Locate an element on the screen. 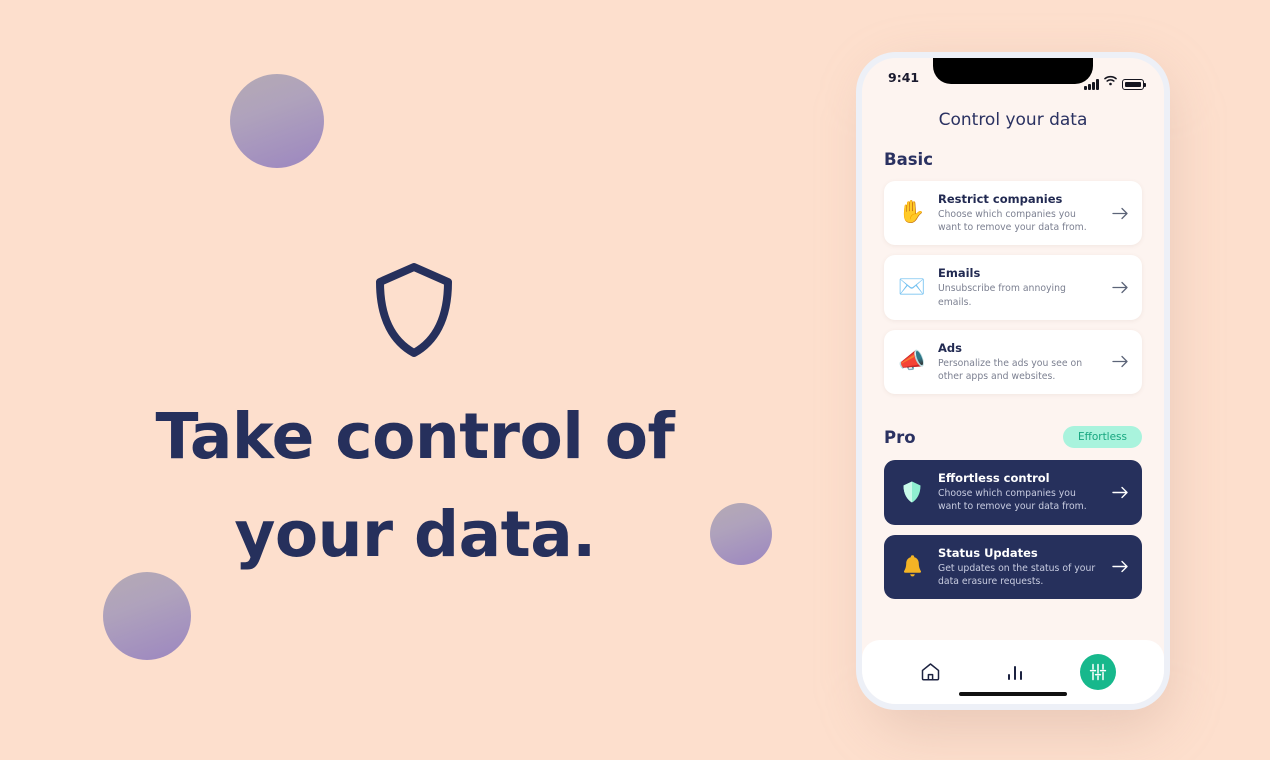  status-bar: 9:41 is located at coordinates (1013, 77).